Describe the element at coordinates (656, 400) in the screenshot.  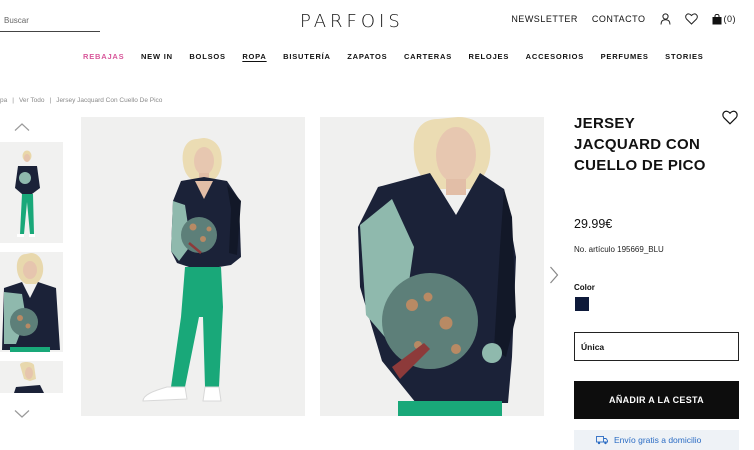
I see `add-to-cart-button: AÑADIR A LA CESTA` at that location.